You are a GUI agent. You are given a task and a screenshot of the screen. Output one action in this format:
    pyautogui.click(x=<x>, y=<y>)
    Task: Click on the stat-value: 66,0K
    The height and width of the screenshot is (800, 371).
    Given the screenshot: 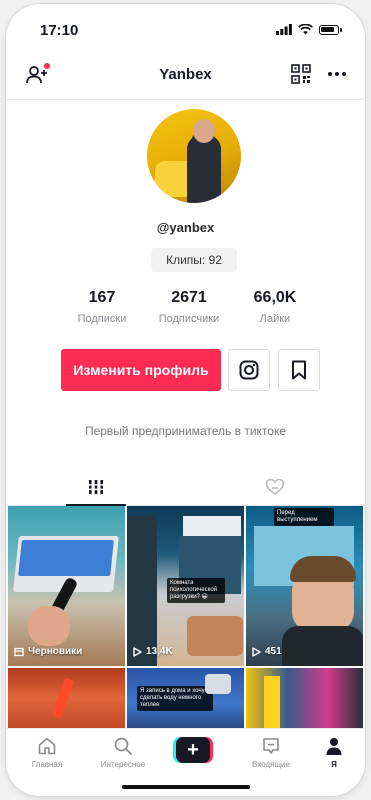 What is the action you would take?
    pyautogui.click(x=275, y=297)
    